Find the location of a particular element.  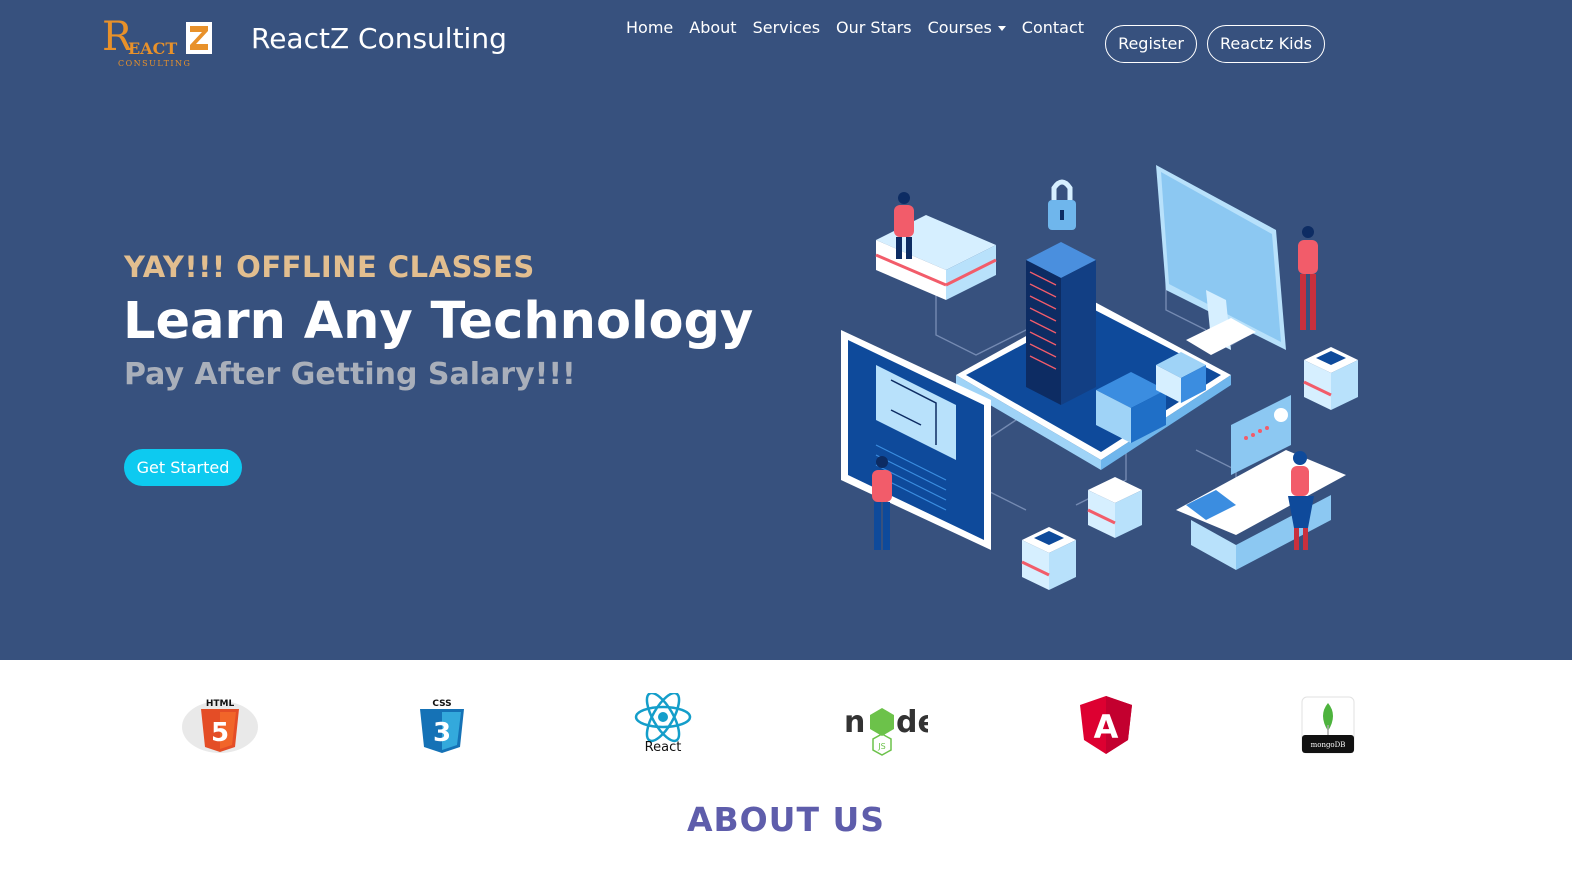

nav-courses-label: Courses is located at coordinates (959, 27).